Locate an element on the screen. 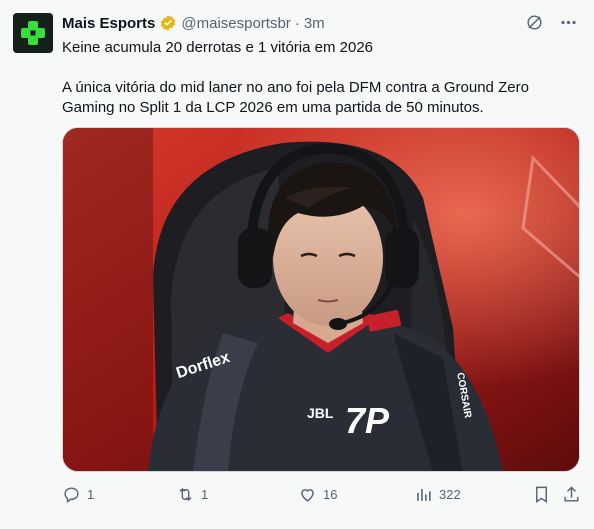 The width and height of the screenshot is (594, 529). author-name: Mais Esports is located at coordinates (108, 23).